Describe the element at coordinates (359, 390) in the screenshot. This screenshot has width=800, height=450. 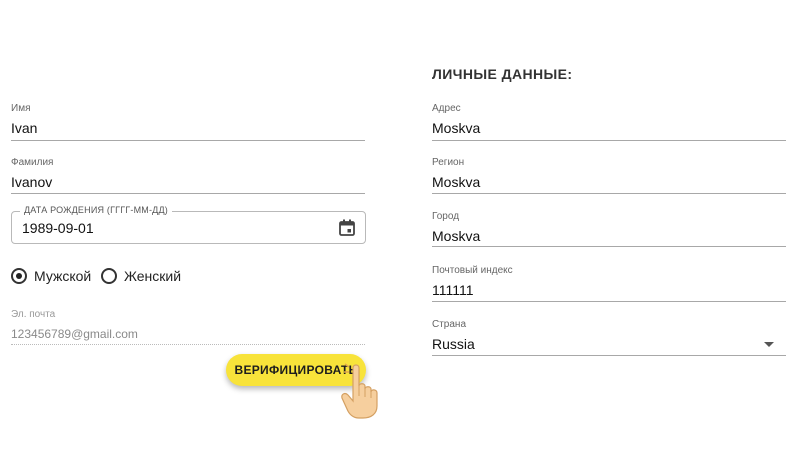
I see `hand-pointer-icon` at that location.